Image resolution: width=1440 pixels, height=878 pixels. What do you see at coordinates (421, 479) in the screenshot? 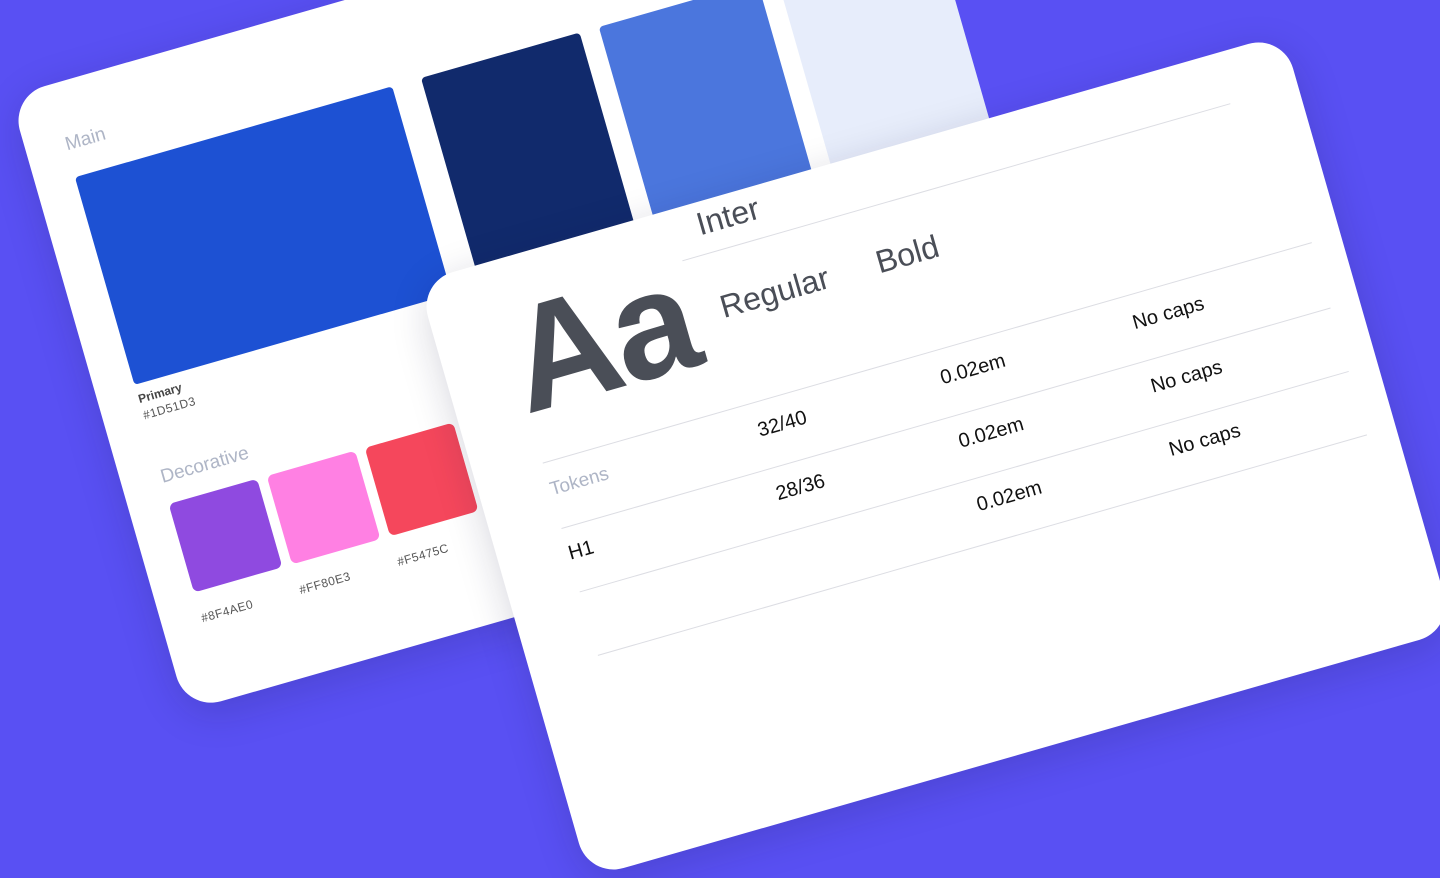
I see `decorative-red-swatch` at bounding box center [421, 479].